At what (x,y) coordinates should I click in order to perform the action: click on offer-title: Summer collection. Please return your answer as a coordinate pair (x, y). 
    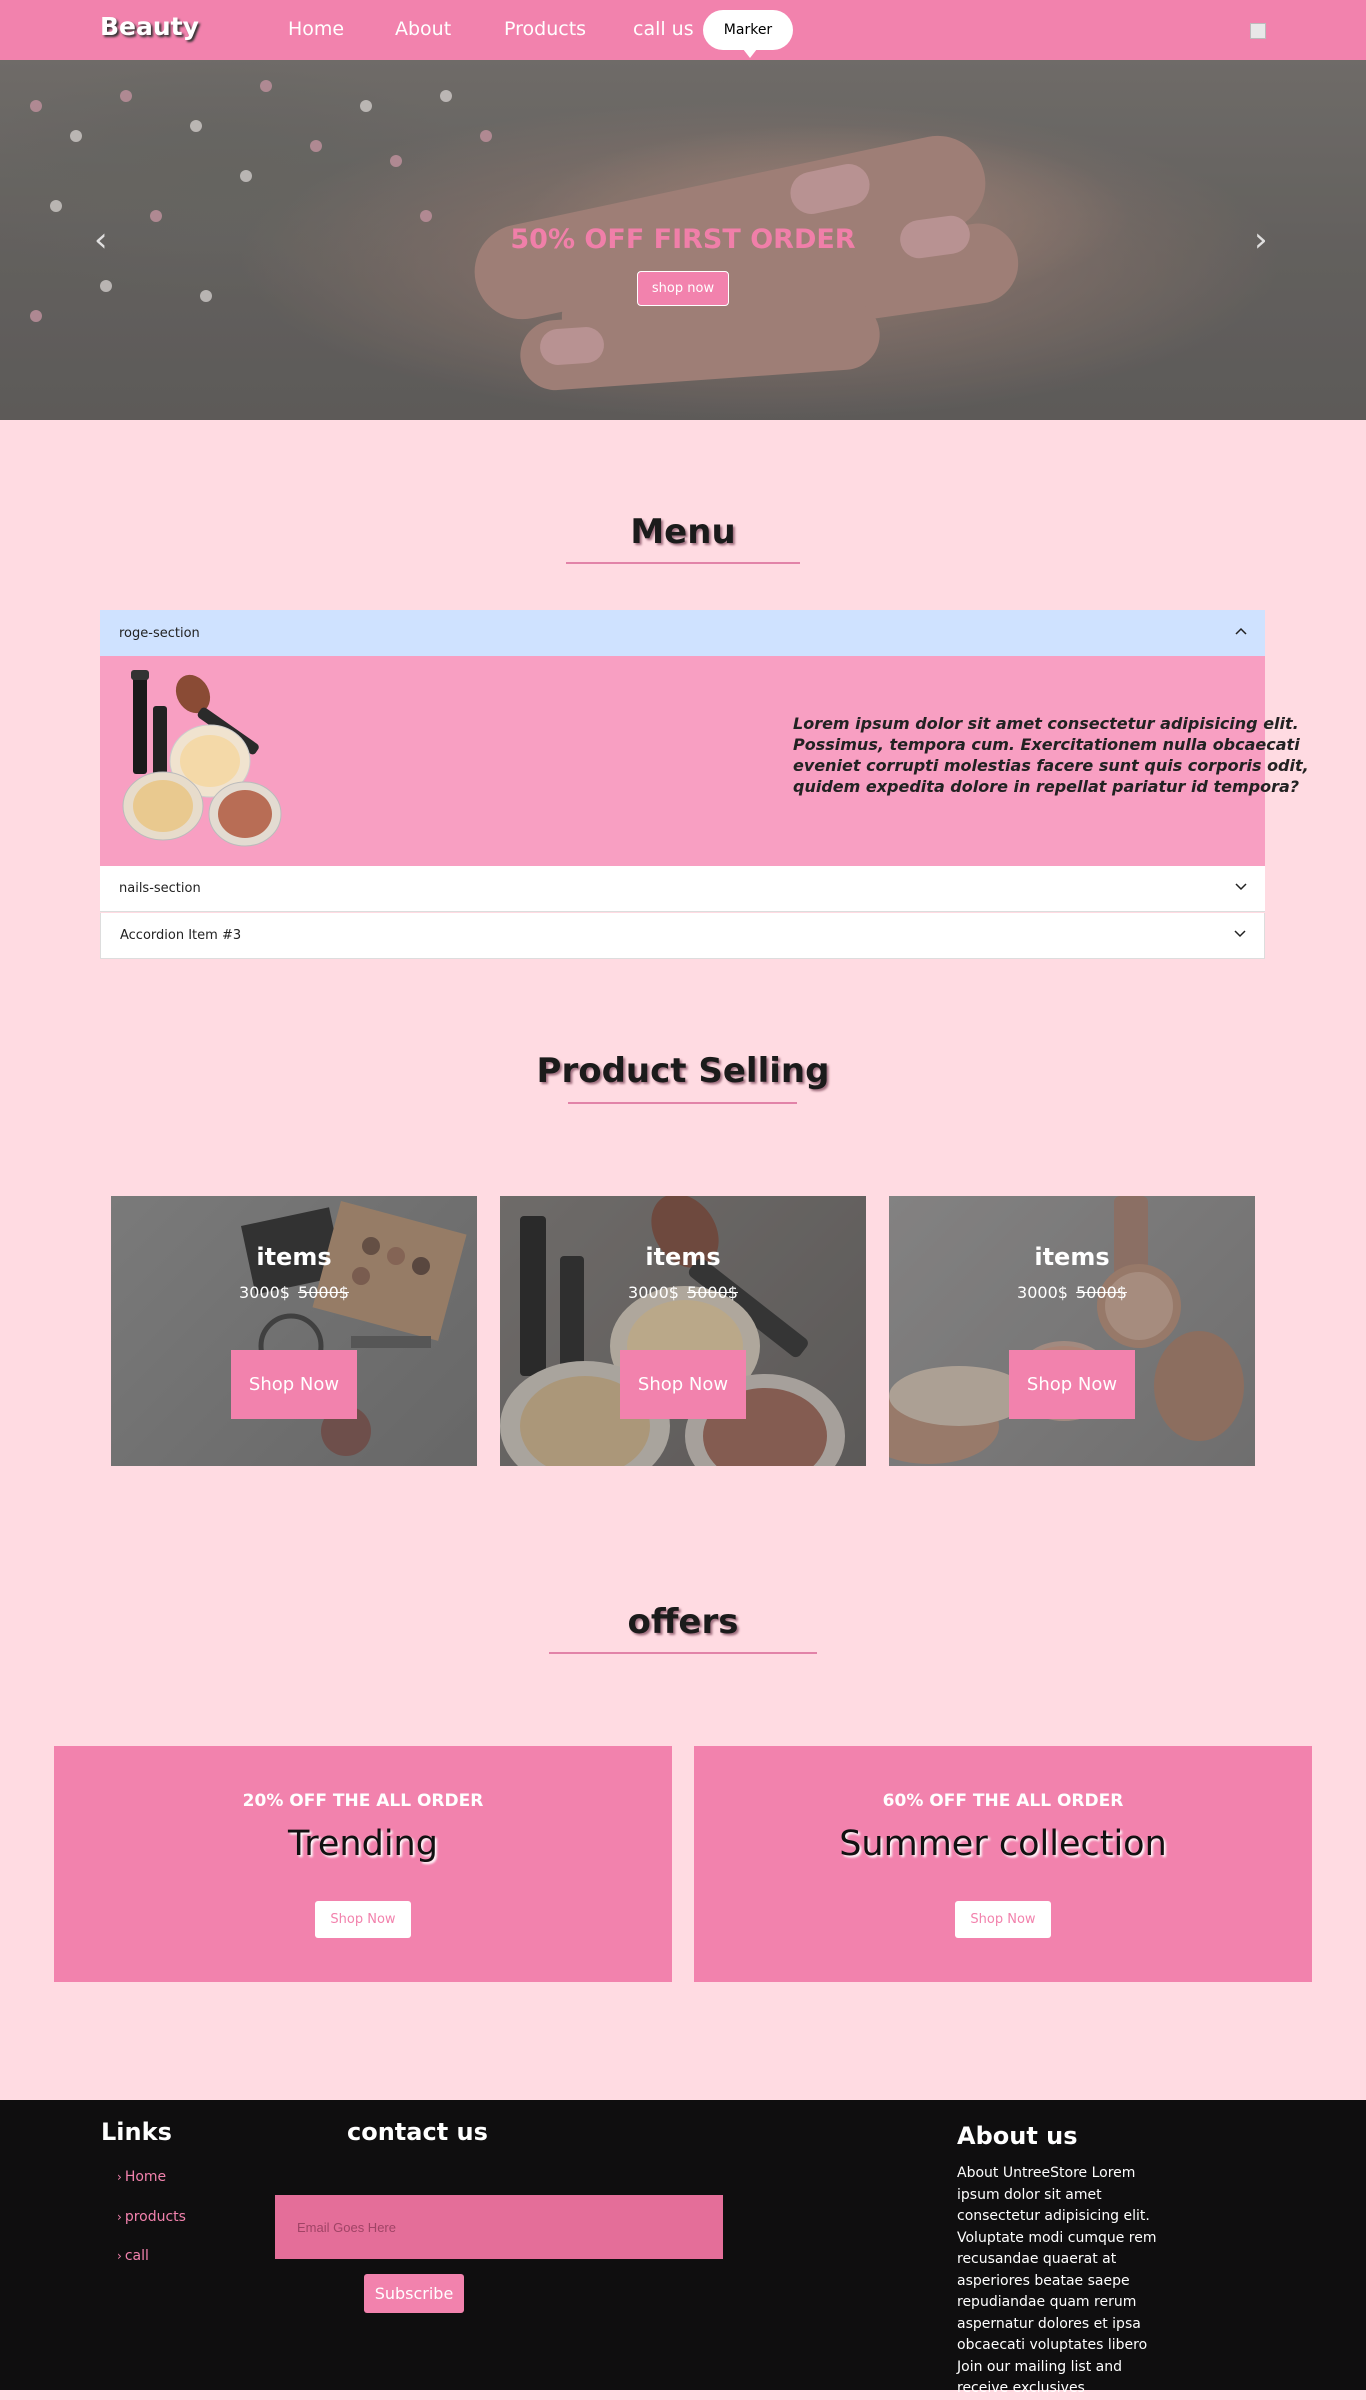
    Looking at the image, I should click on (1003, 1844).